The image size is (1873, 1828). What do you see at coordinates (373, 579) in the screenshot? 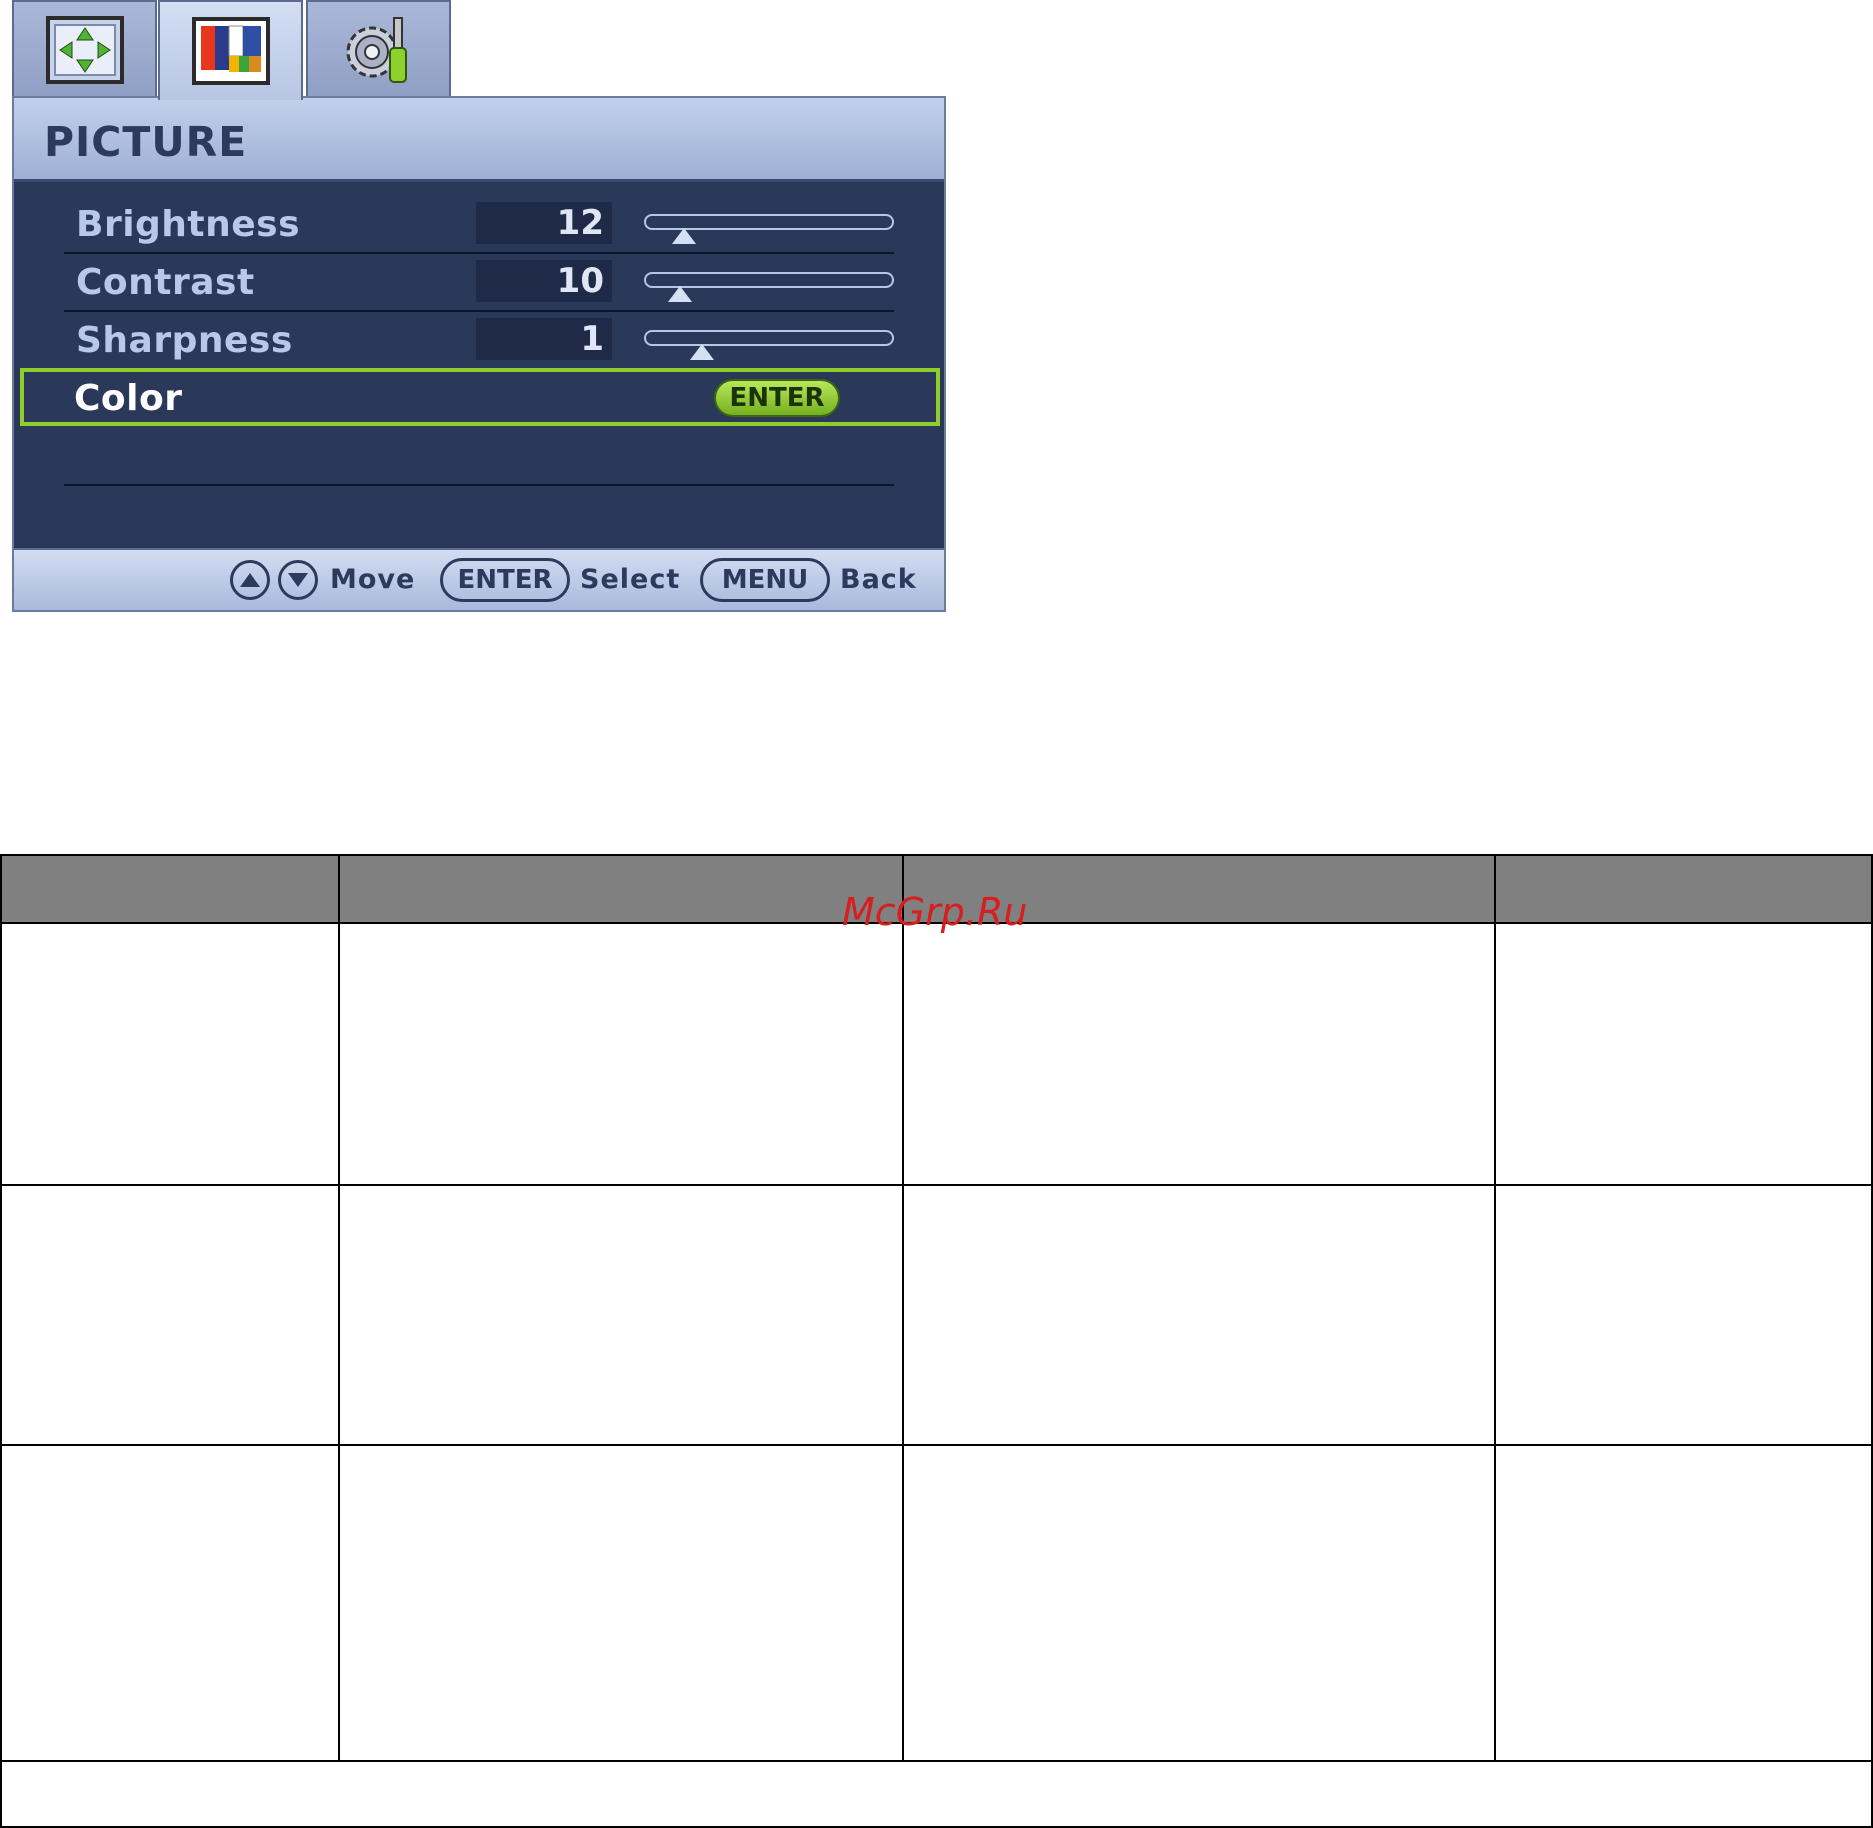
I see `move-hint: Move` at bounding box center [373, 579].